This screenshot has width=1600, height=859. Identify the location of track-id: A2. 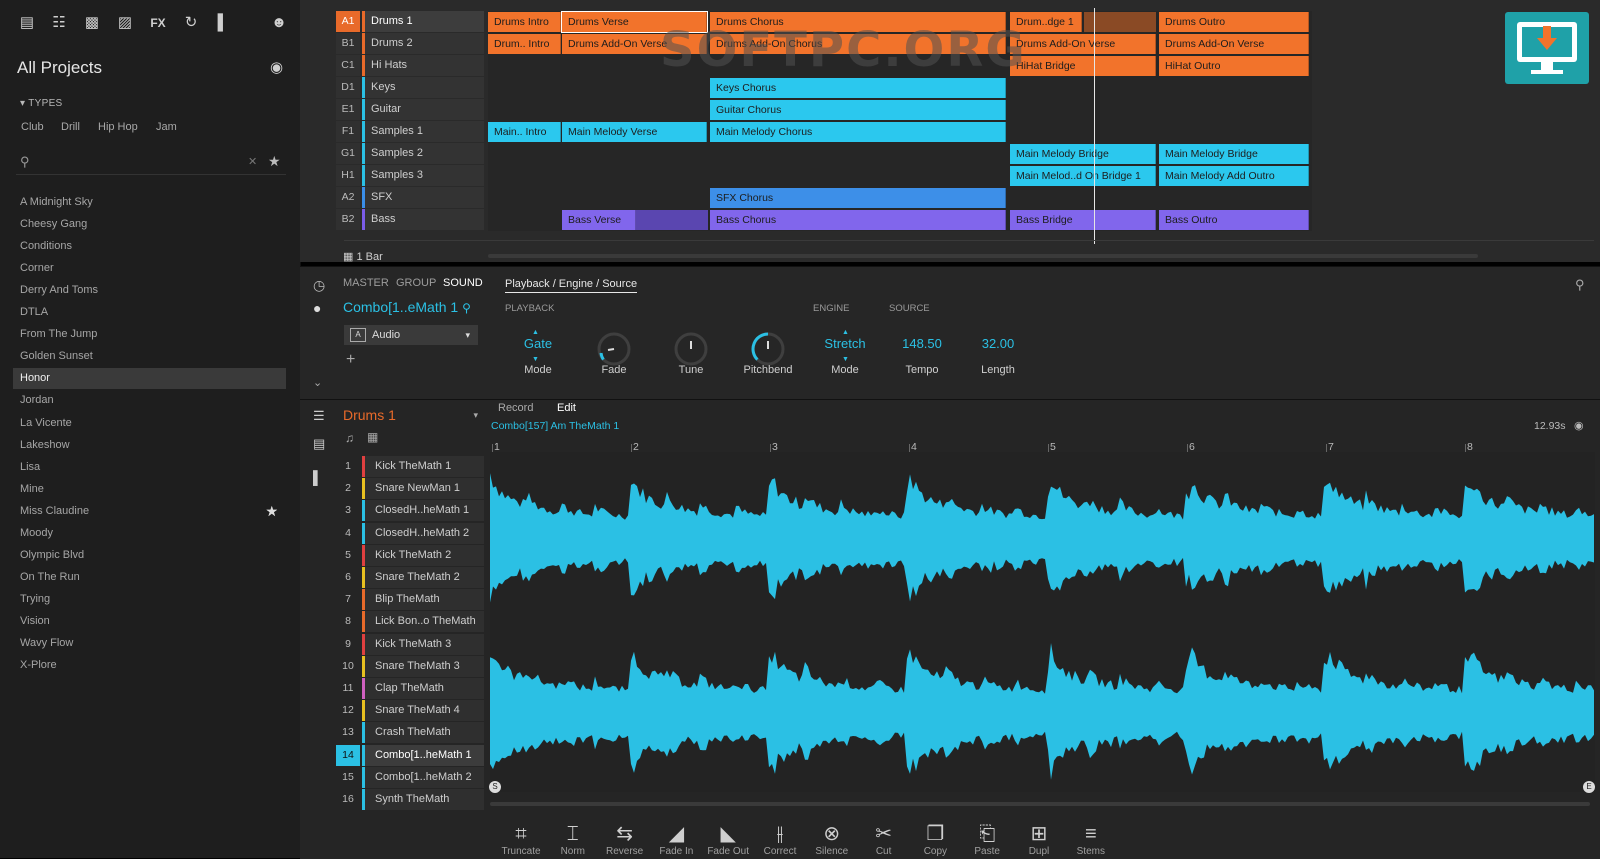
(348, 197).